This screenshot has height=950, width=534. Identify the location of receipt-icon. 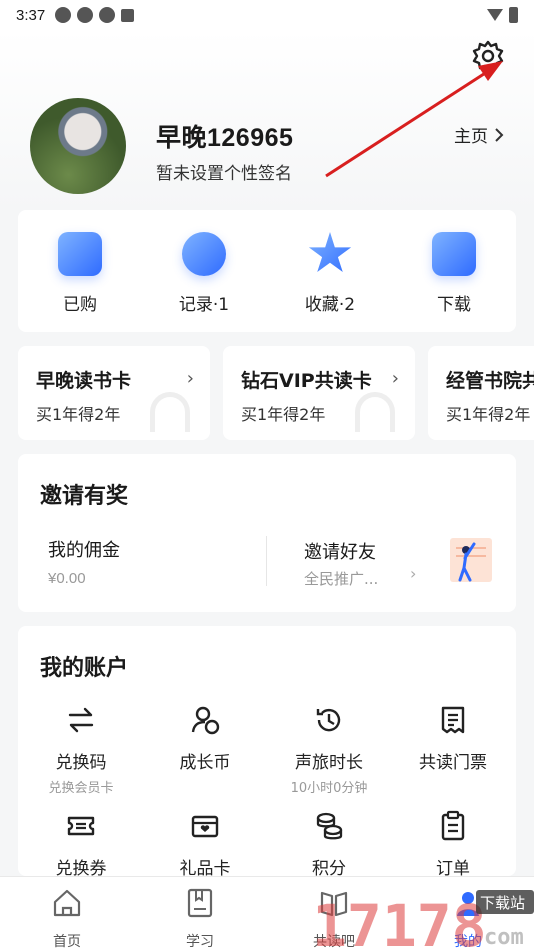
(453, 720).